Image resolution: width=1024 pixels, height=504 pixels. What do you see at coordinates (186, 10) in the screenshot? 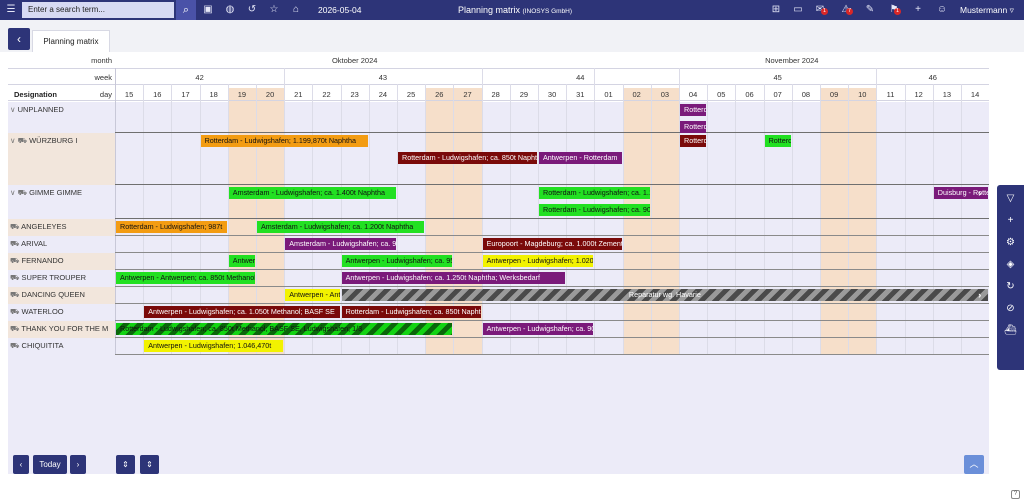
I see `search-icon: ⌕` at bounding box center [186, 10].